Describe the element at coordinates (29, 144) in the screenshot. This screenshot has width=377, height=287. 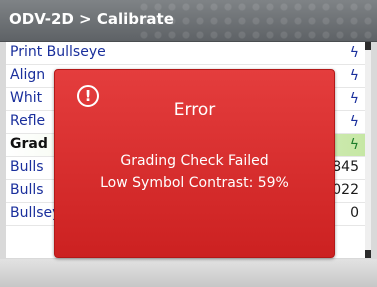
I see `list-item-label: Grad` at that location.